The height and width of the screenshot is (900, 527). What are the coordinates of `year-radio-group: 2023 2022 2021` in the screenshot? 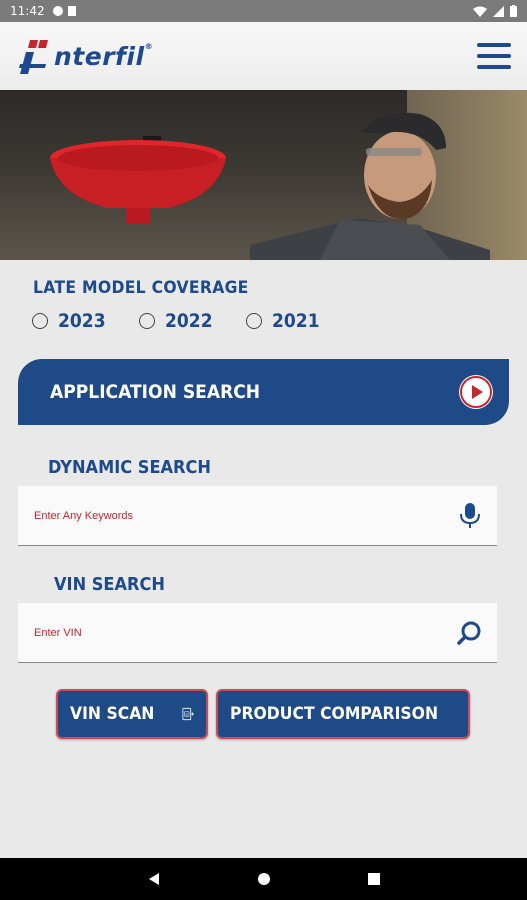 It's located at (178, 321).